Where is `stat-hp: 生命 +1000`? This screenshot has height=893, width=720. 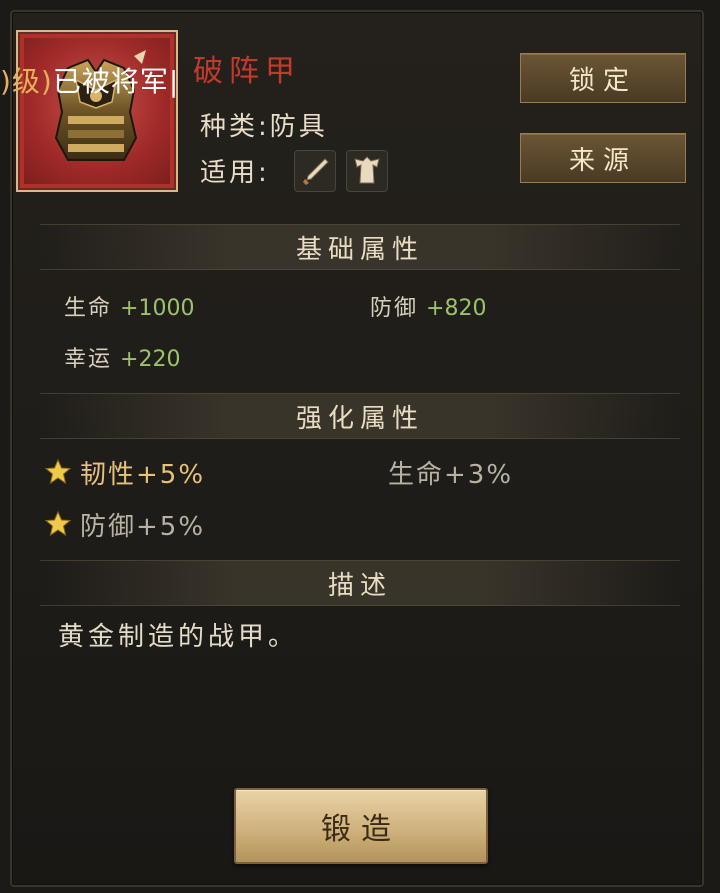
stat-hp: 生命 +1000 is located at coordinates (129, 306).